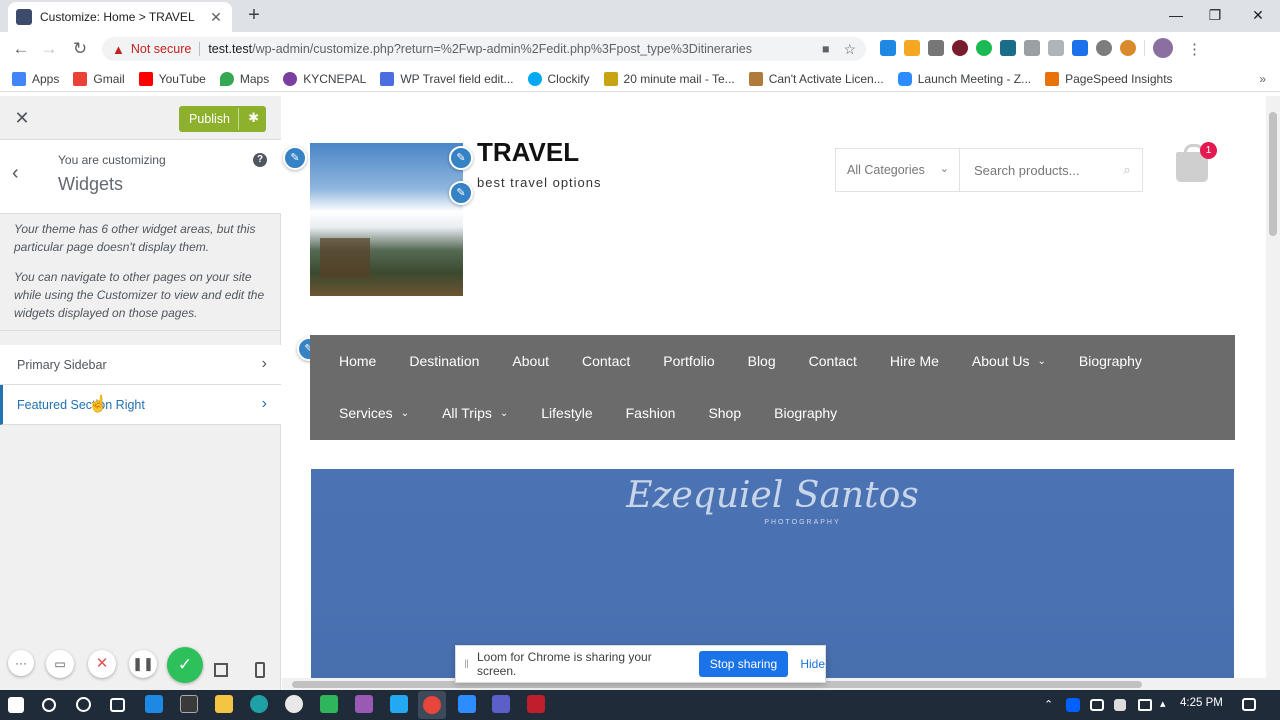 The image size is (1280, 720). What do you see at coordinates (826, 49) in the screenshot?
I see `camera-icon: ■` at bounding box center [826, 49].